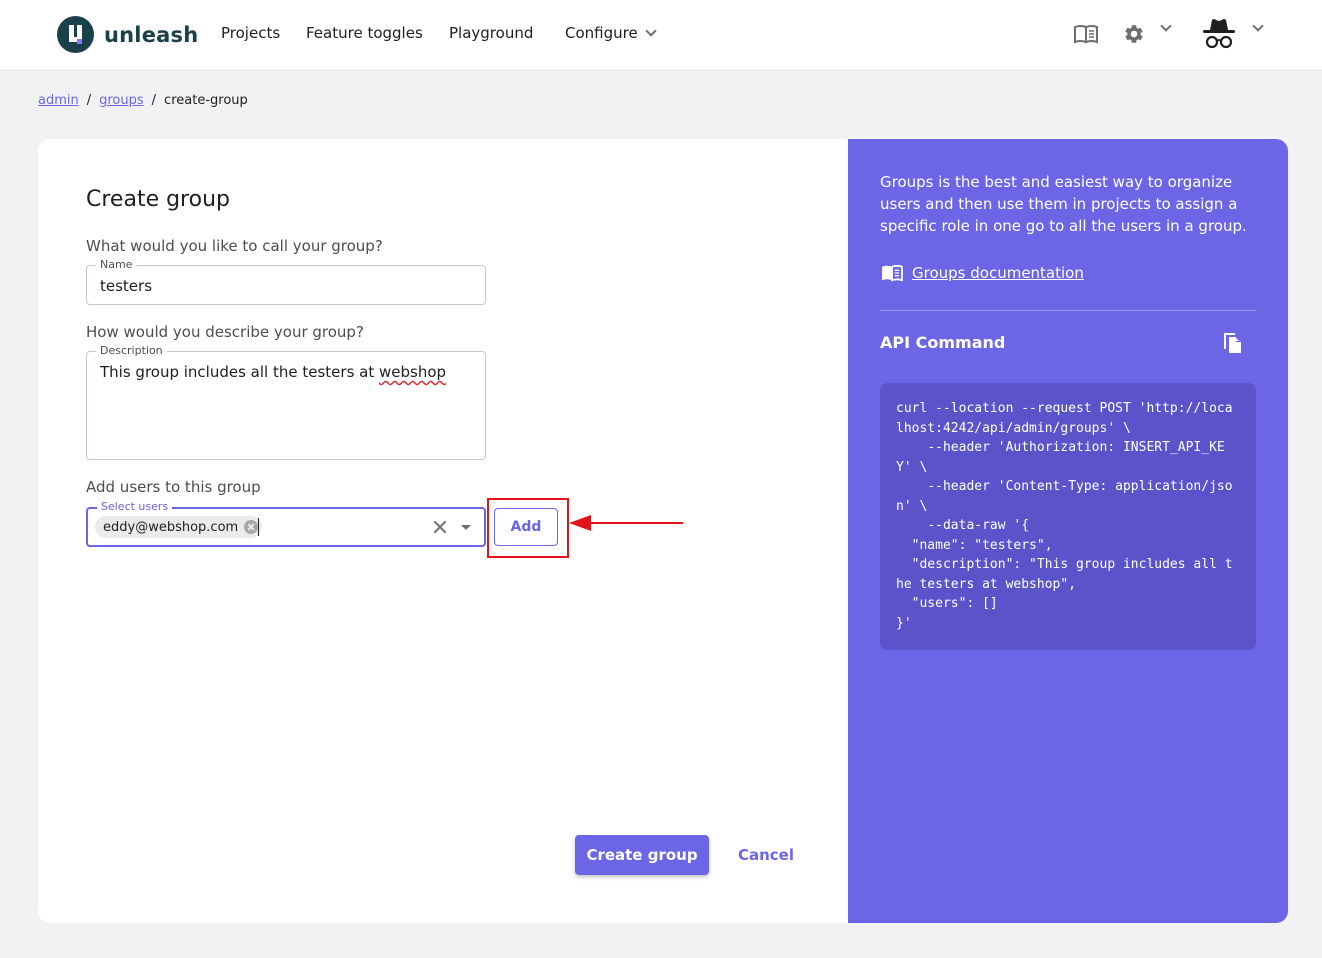  What do you see at coordinates (131, 350) in the screenshot?
I see `description-label: Description` at bounding box center [131, 350].